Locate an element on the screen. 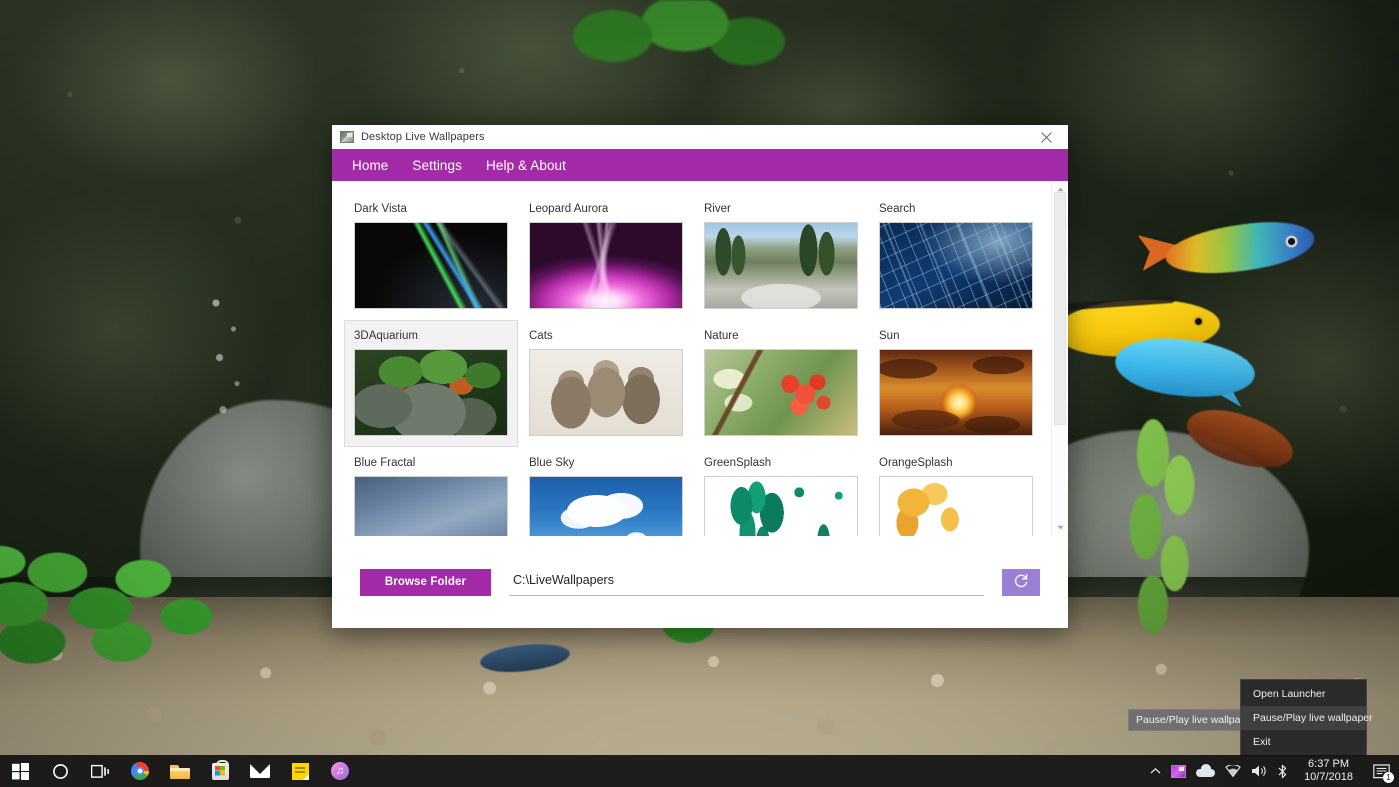 The image size is (1399, 787). menu-bar: Home Settings Help & About is located at coordinates (700, 165).